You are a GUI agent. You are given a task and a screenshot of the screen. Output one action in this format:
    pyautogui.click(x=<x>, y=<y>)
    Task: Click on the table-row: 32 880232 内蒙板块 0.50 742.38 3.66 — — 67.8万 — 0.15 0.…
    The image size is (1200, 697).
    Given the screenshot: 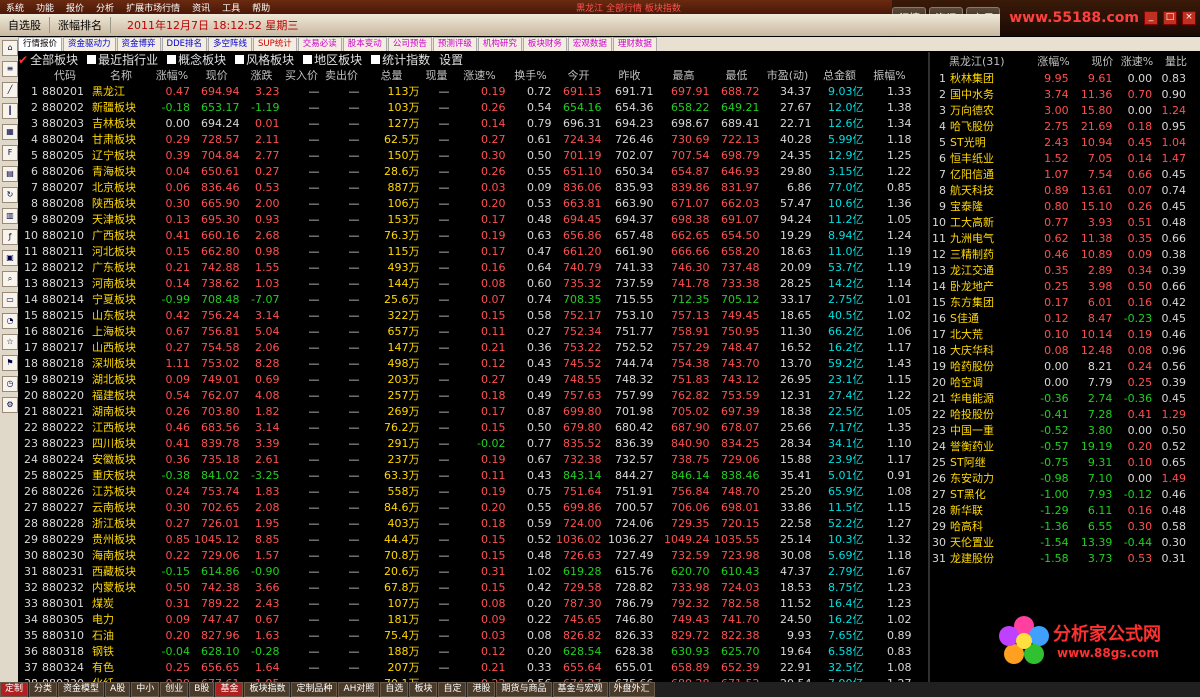 What is the action you would take?
    pyautogui.click(x=466, y=587)
    